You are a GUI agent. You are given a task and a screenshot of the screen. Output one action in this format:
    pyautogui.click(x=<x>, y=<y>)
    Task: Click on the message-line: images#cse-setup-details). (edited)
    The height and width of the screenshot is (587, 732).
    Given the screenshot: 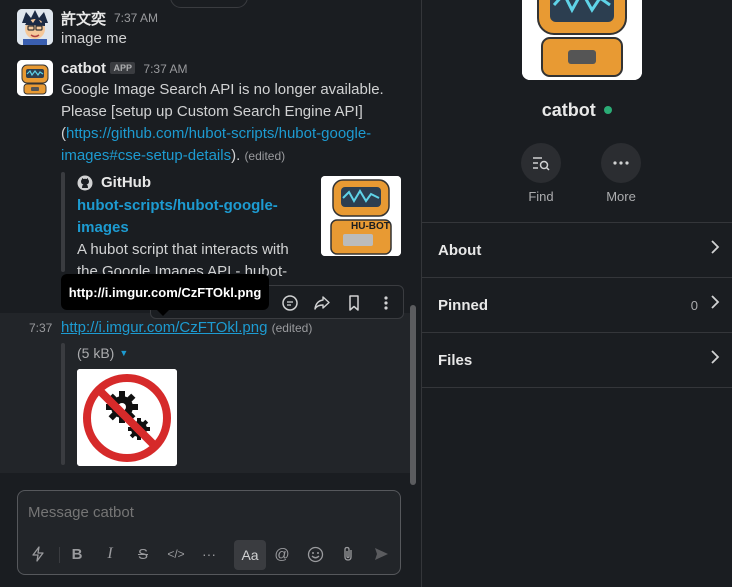 What is the action you would take?
    pyautogui.click(x=173, y=156)
    